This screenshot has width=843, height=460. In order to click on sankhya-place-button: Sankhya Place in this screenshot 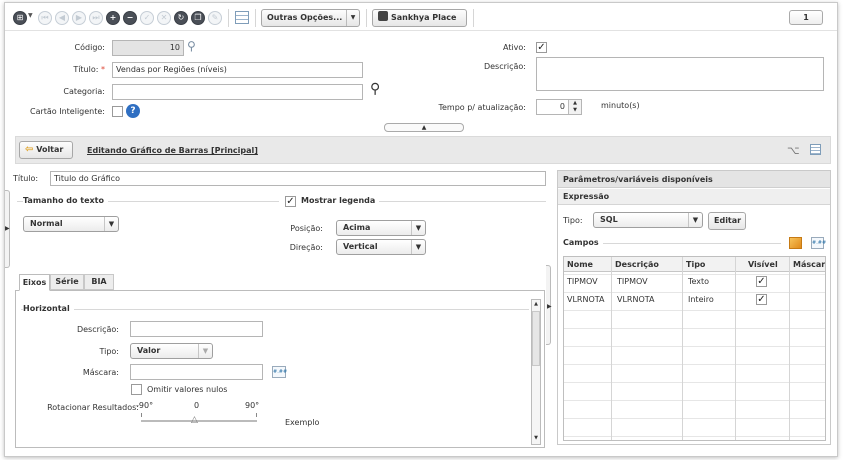, I will do `click(419, 18)`.